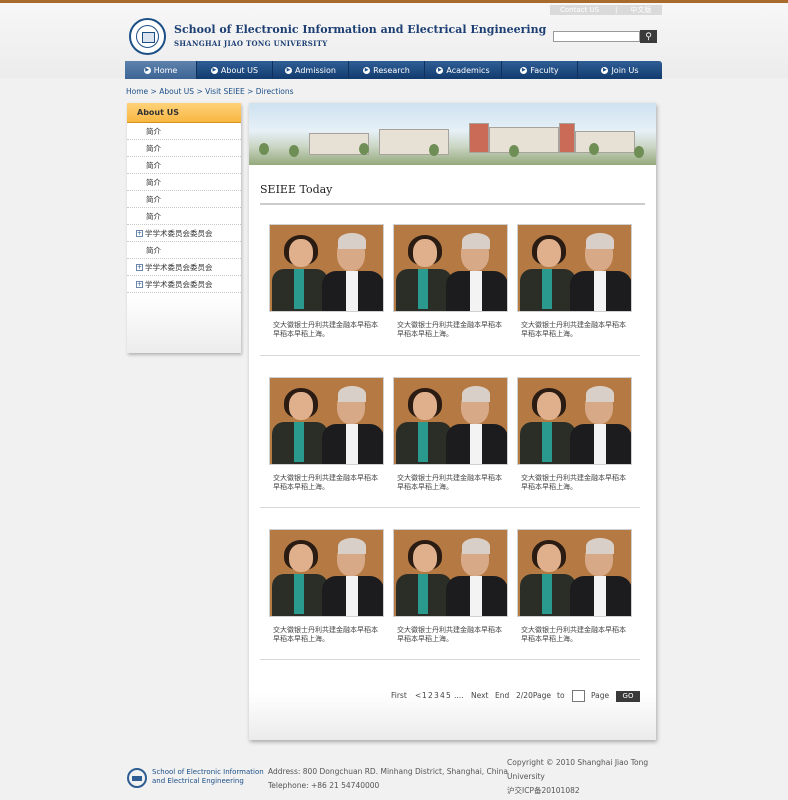 The image size is (788, 800). What do you see at coordinates (606, 10) in the screenshot?
I see `top-links: Contact US | 中文版` at bounding box center [606, 10].